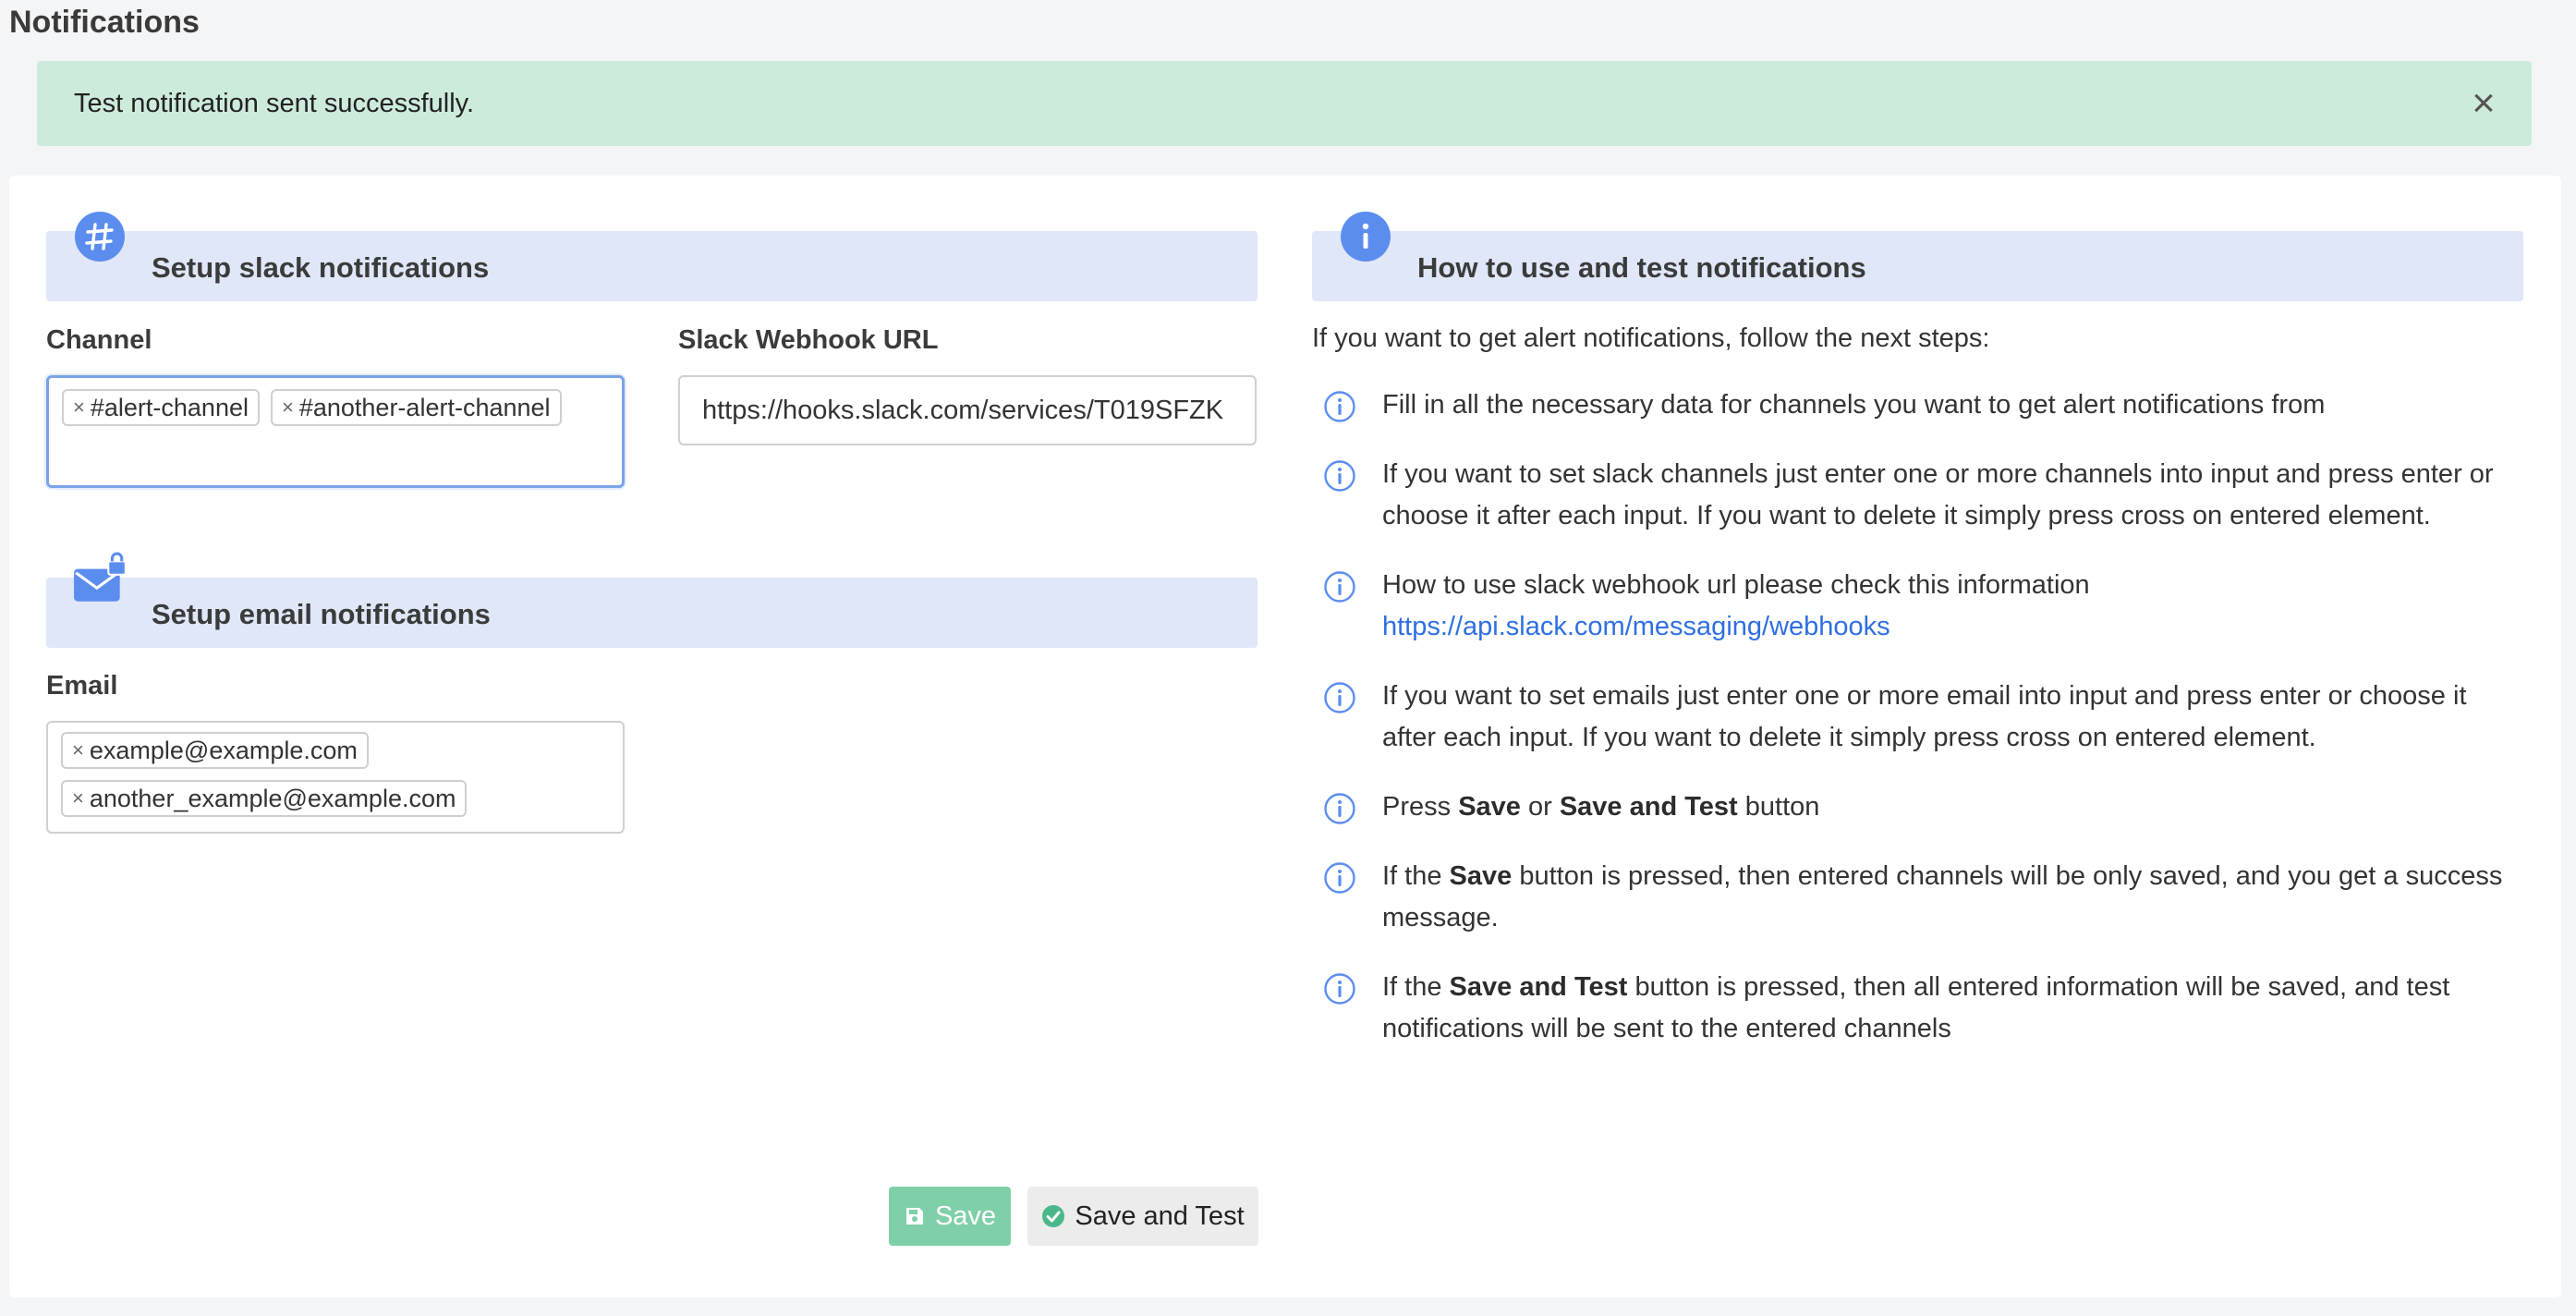 This screenshot has height=1316, width=2576. Describe the element at coordinates (1142, 1216) in the screenshot. I see `save-and-test-button: Save and Test` at that location.